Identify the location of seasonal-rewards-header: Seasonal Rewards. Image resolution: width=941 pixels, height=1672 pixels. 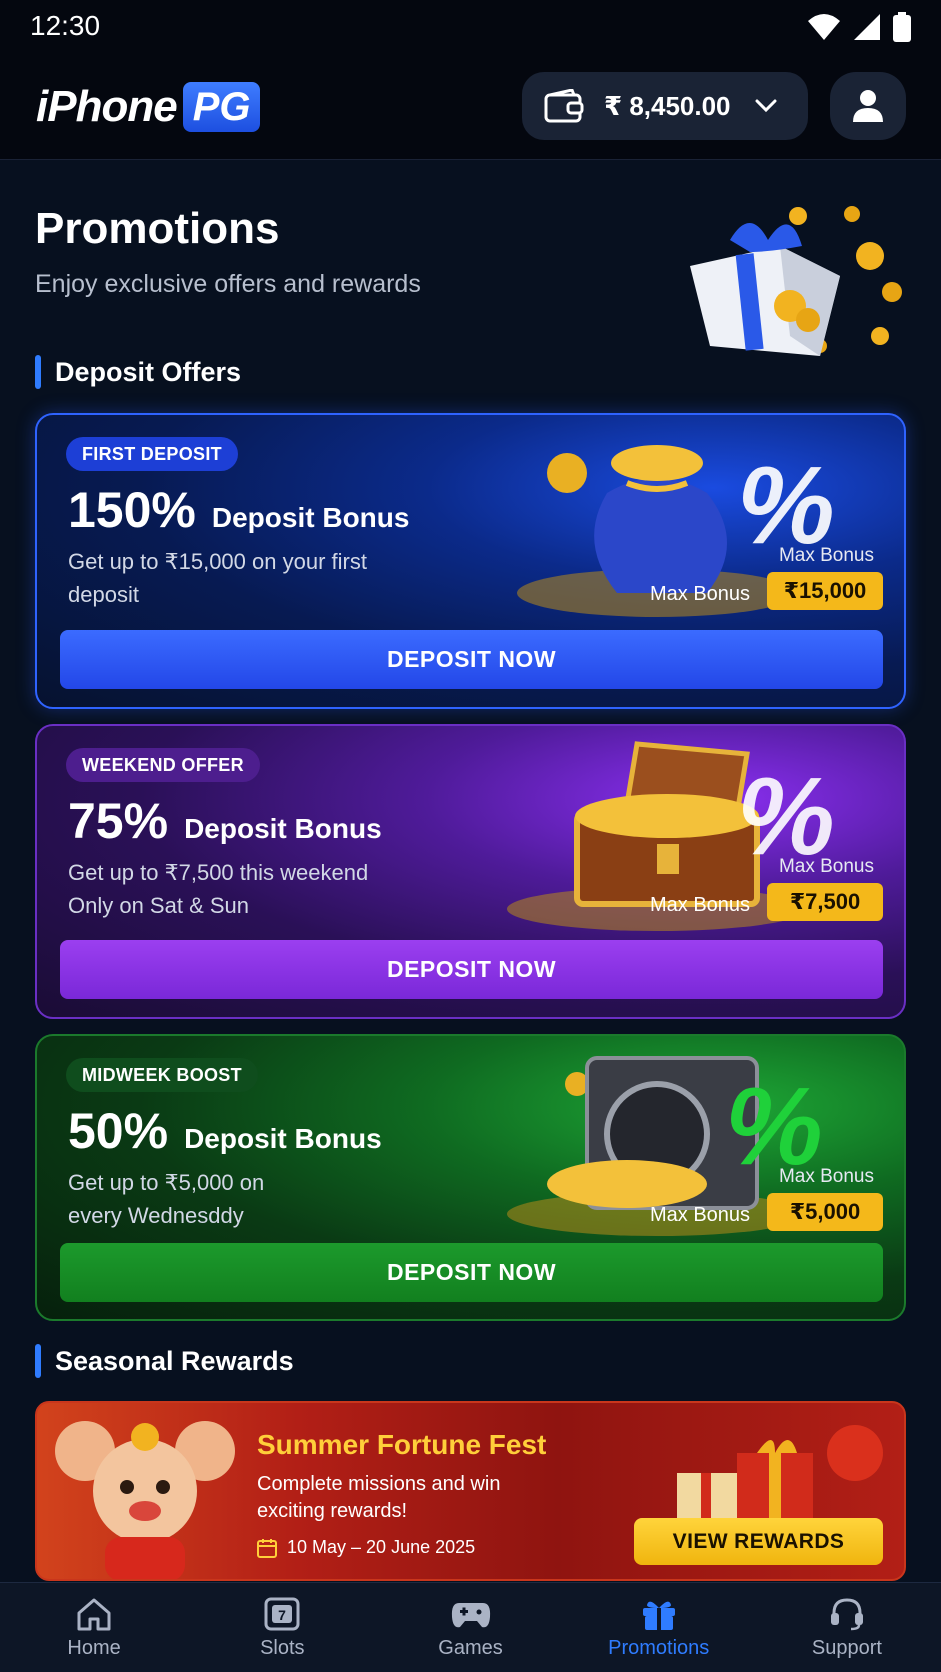
(164, 1361).